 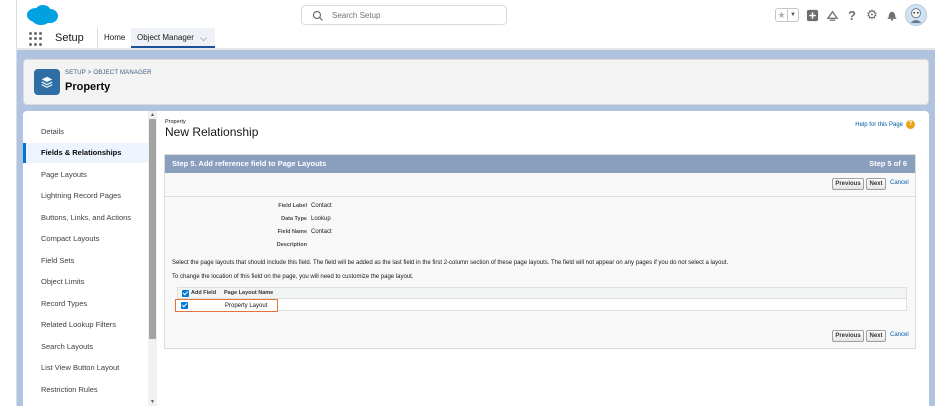 What do you see at coordinates (476, 82) in the screenshot?
I see `page-header: SETUP > OBJECT MANAGER Property` at bounding box center [476, 82].